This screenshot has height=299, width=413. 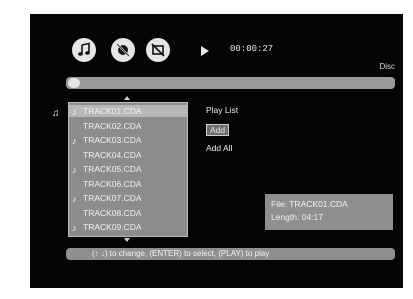 I want to click on elapsed-time: 00:00:27, so click(x=252, y=49).